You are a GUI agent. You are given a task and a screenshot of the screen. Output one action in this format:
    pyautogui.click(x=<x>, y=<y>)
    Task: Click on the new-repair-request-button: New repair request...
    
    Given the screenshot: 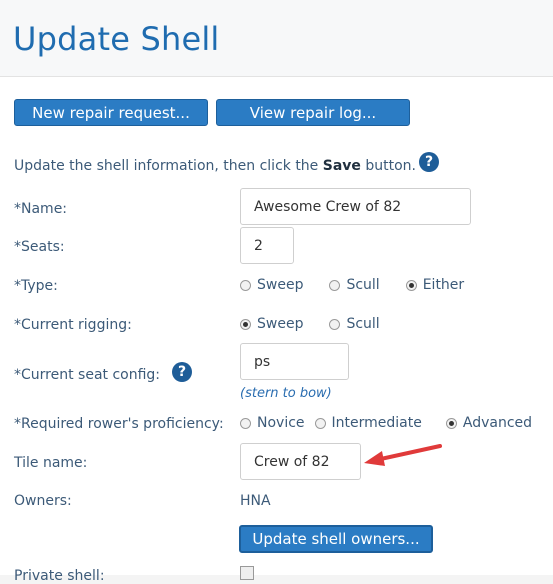 What is the action you would take?
    pyautogui.click(x=111, y=112)
    